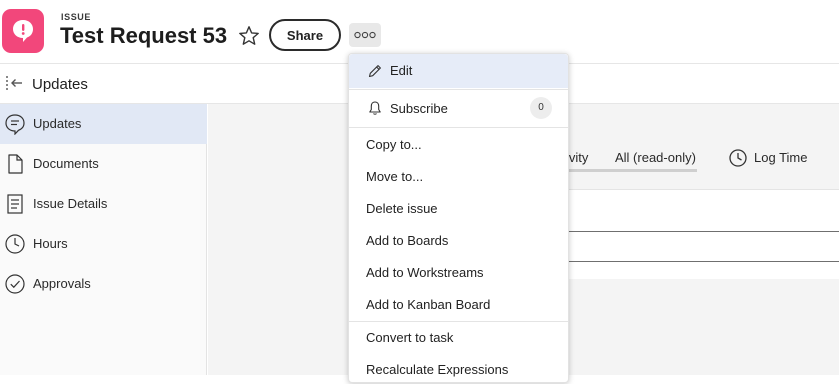 The height and width of the screenshot is (384, 839). Describe the element at coordinates (374, 71) in the screenshot. I see `pencil-icon` at that location.